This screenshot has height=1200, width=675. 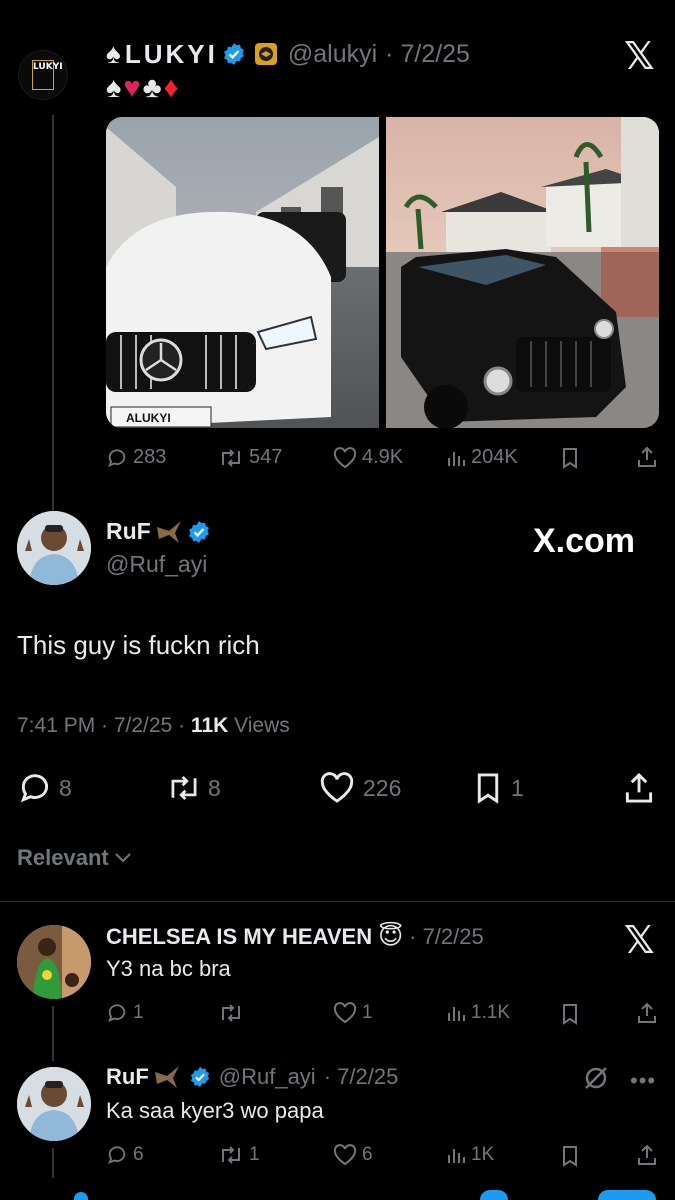 What do you see at coordinates (148, 418) in the screenshot?
I see `license-plate-text: ALUKYI` at bounding box center [148, 418].